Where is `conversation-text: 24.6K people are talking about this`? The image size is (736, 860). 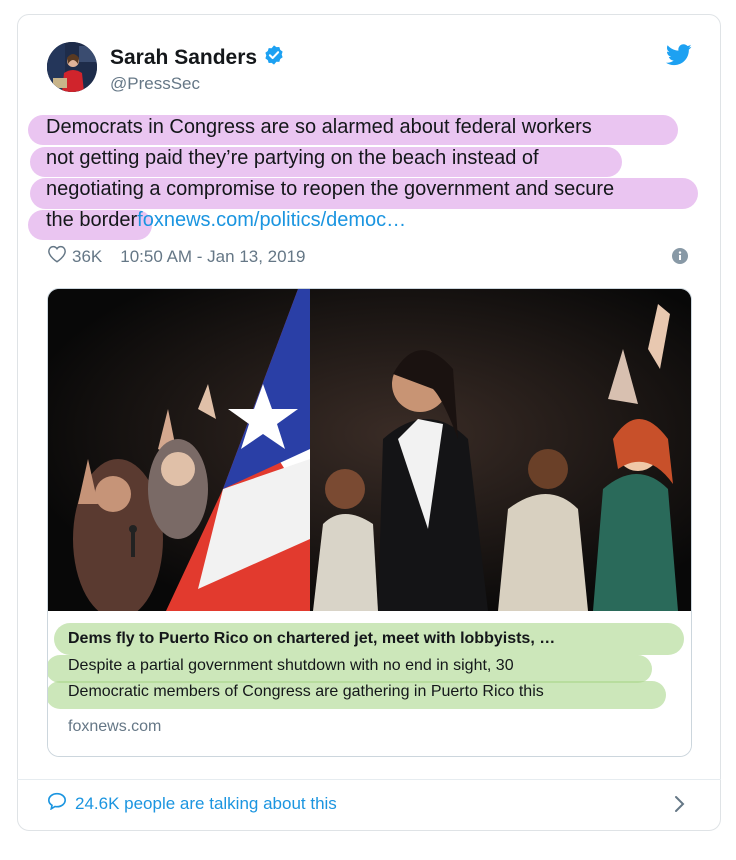 conversation-text: 24.6K people are talking about this is located at coordinates (206, 804).